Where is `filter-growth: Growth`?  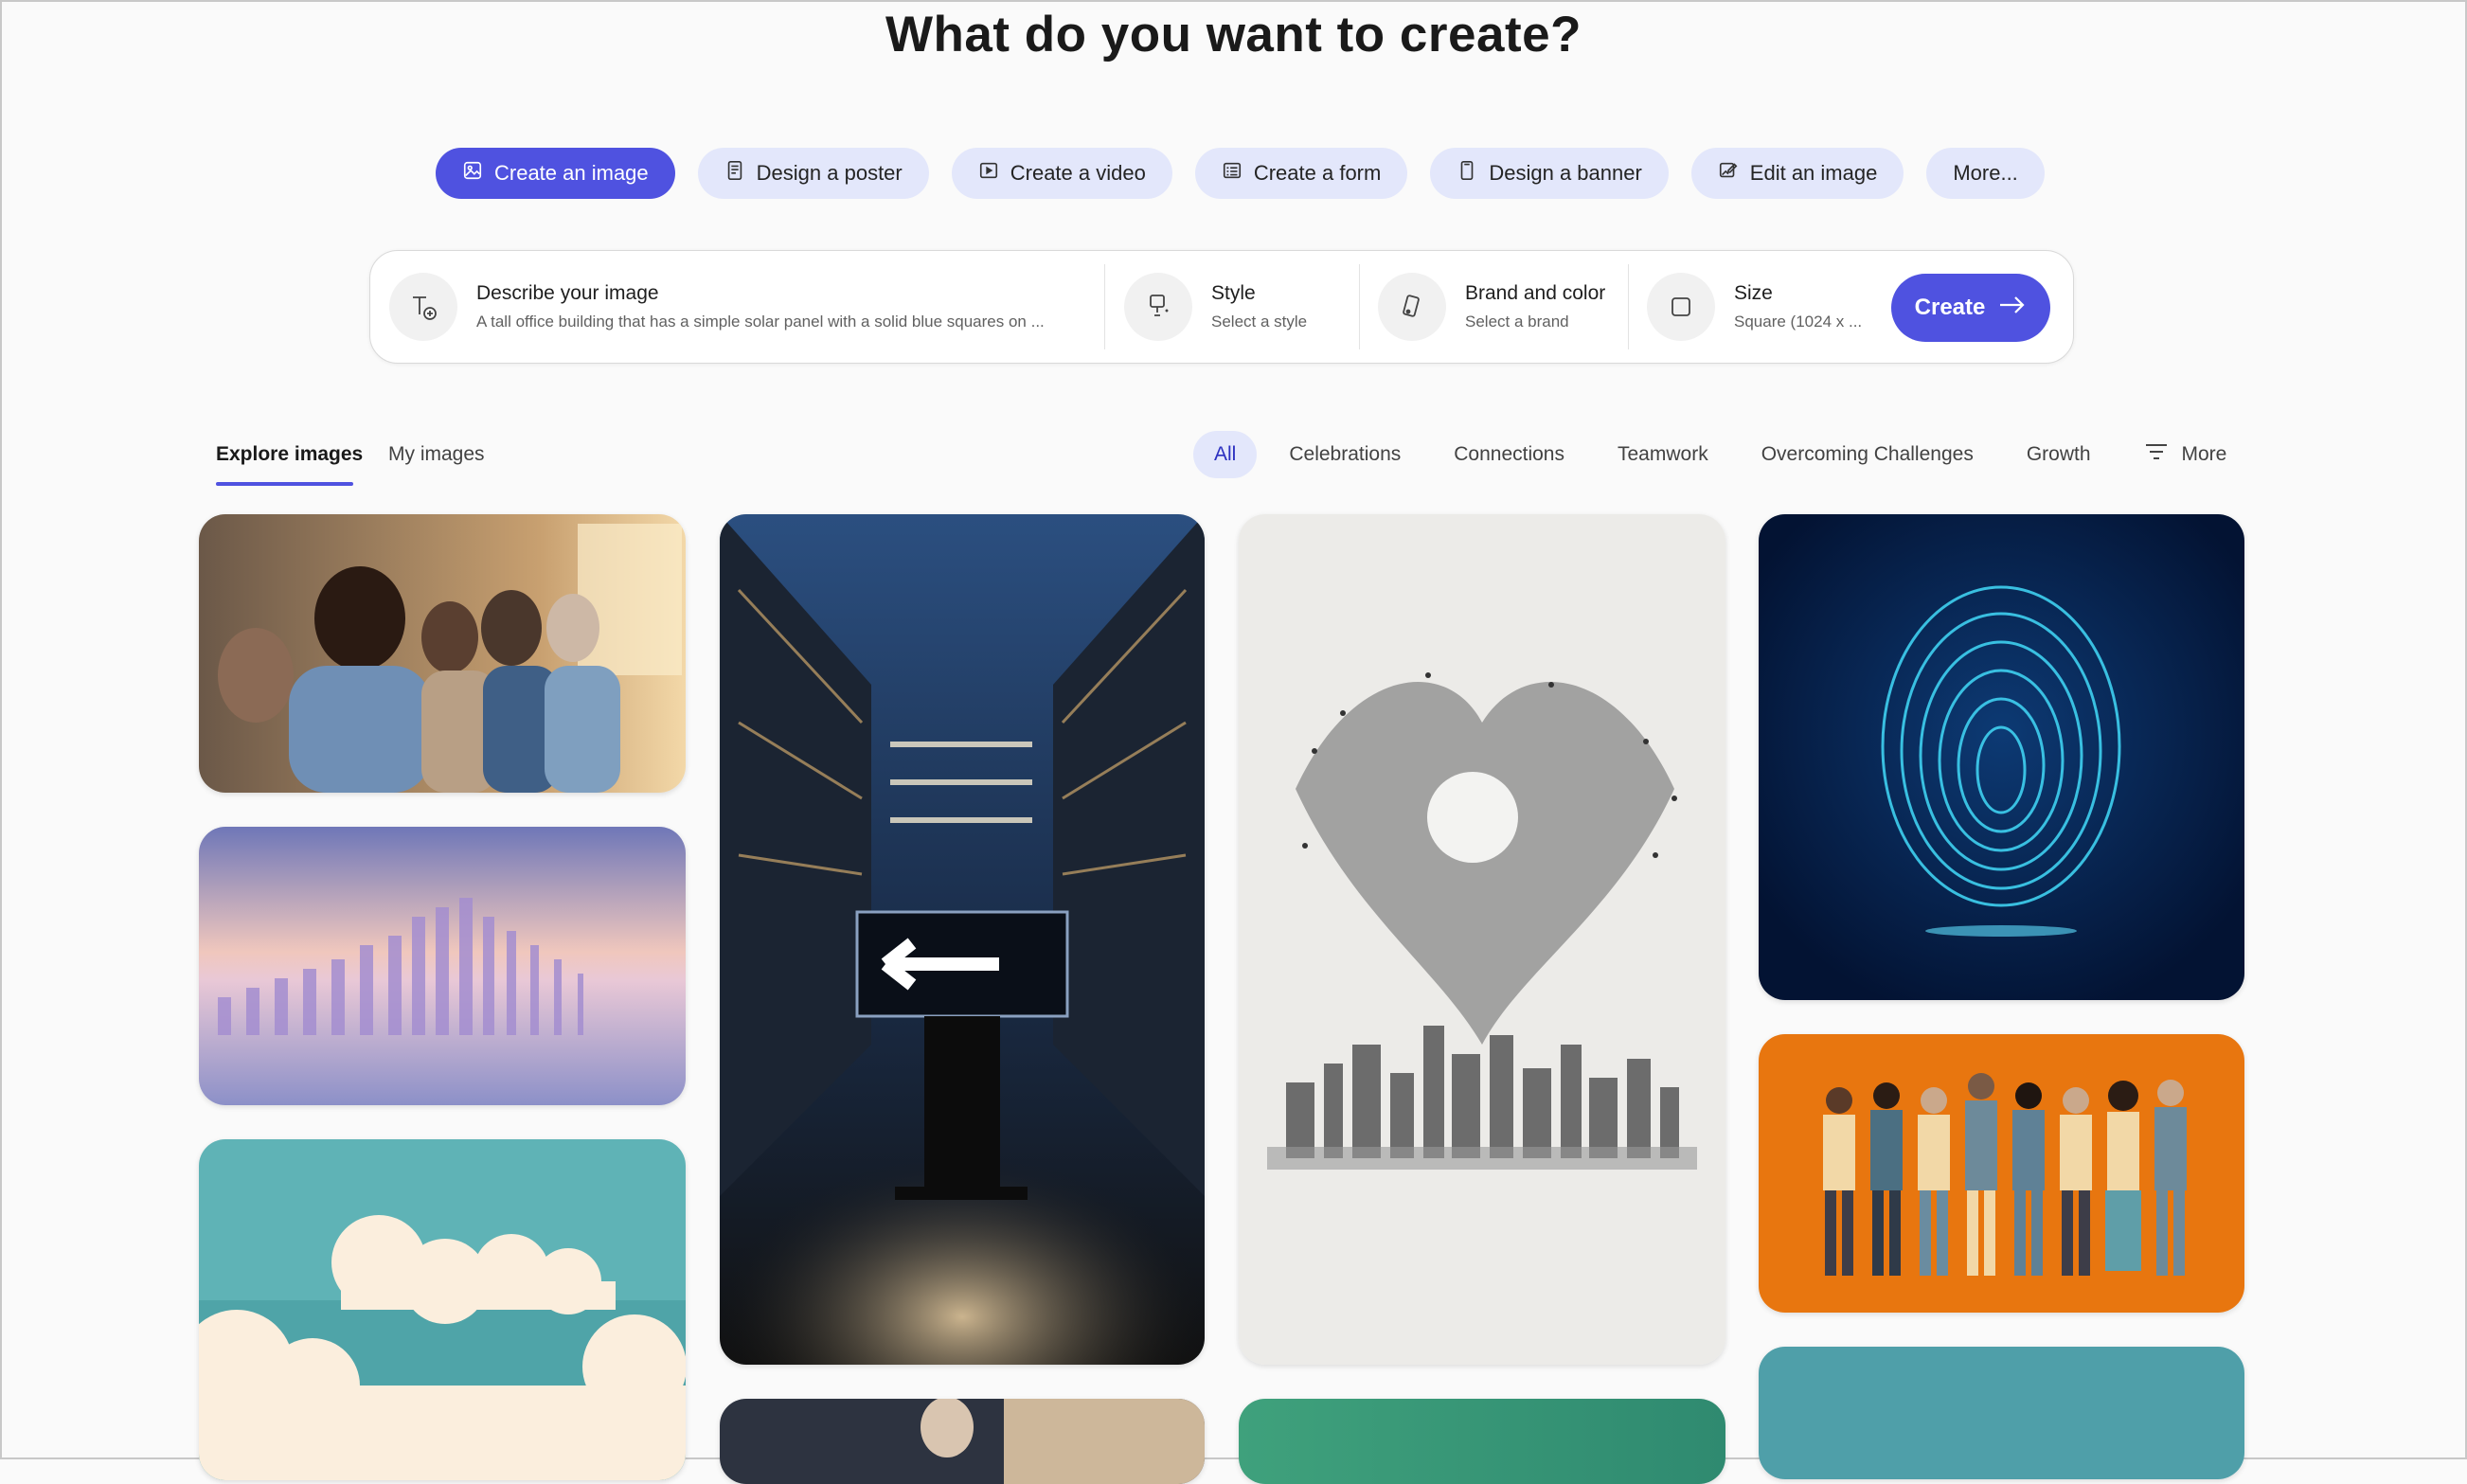
filter-growth: Growth is located at coordinates (2059, 454).